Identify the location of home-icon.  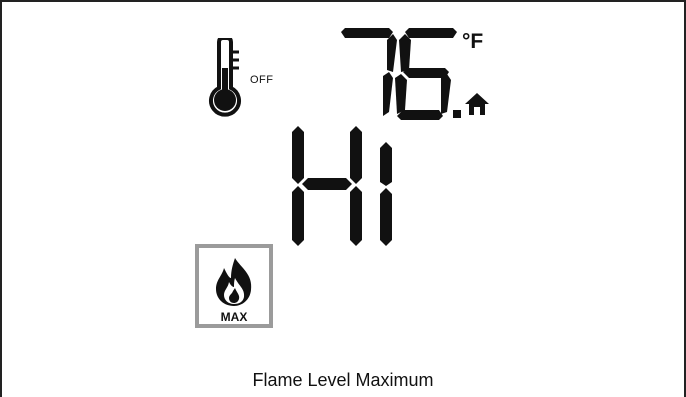
(477, 104).